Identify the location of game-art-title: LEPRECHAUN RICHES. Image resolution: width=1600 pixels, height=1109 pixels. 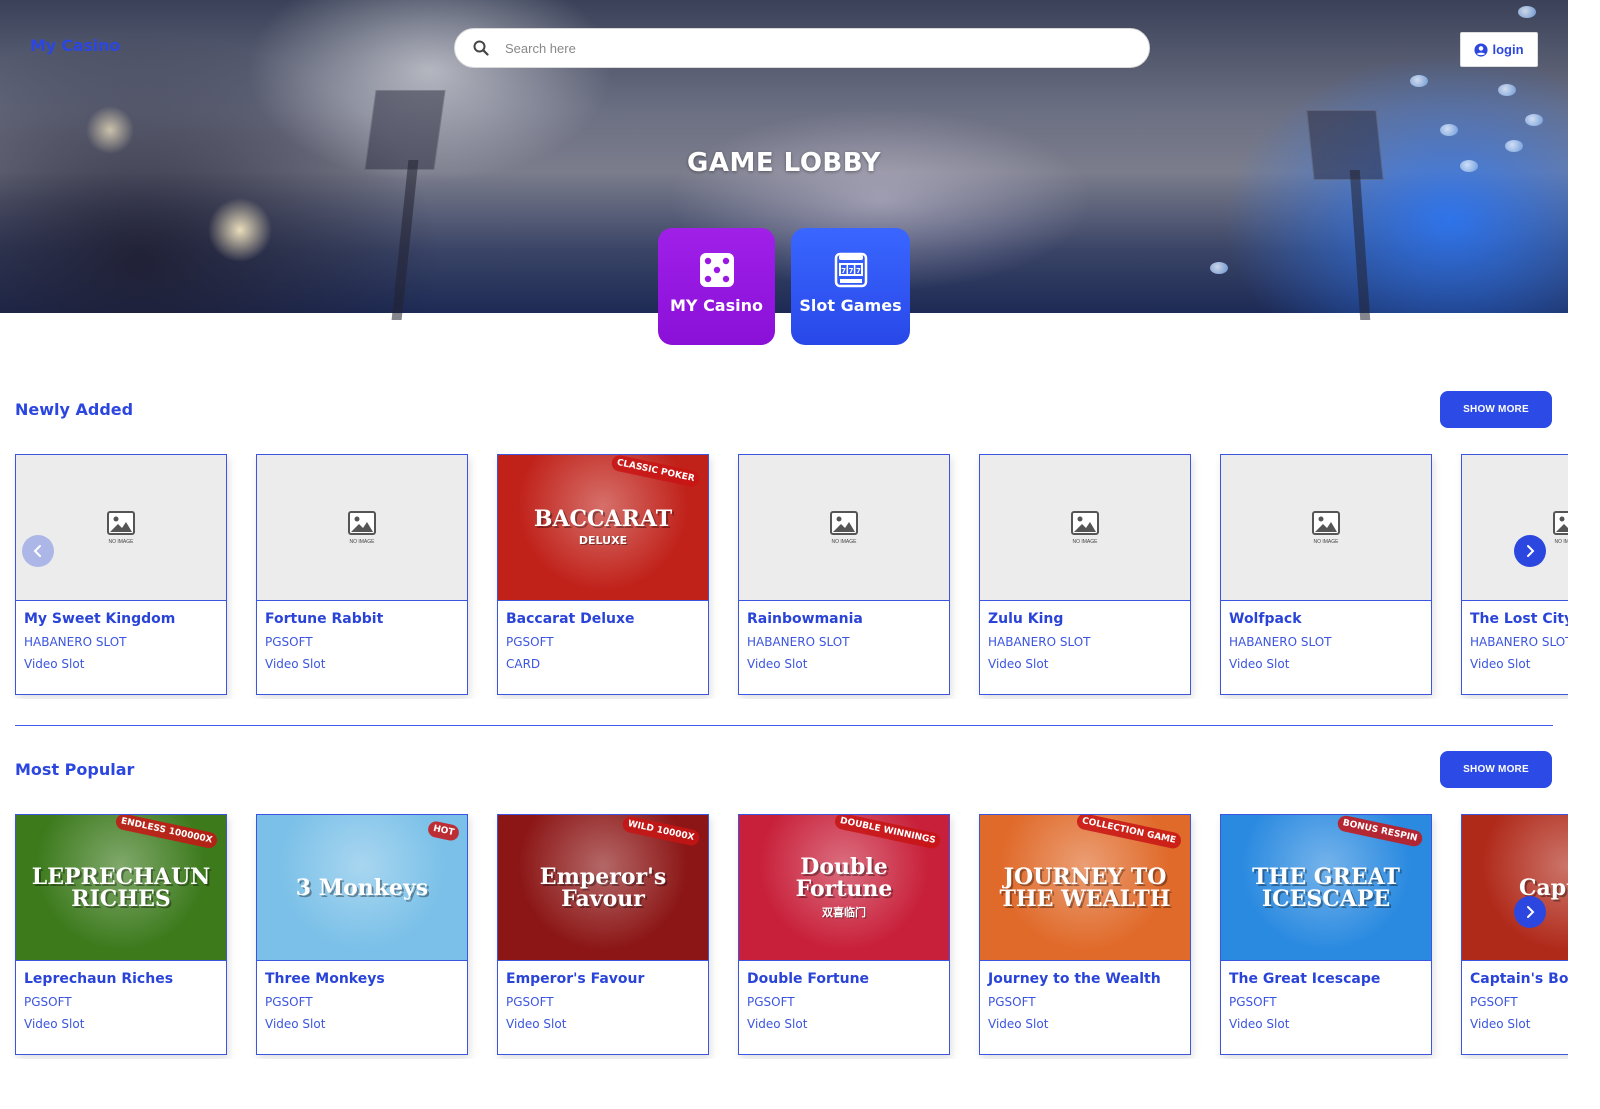
(121, 887).